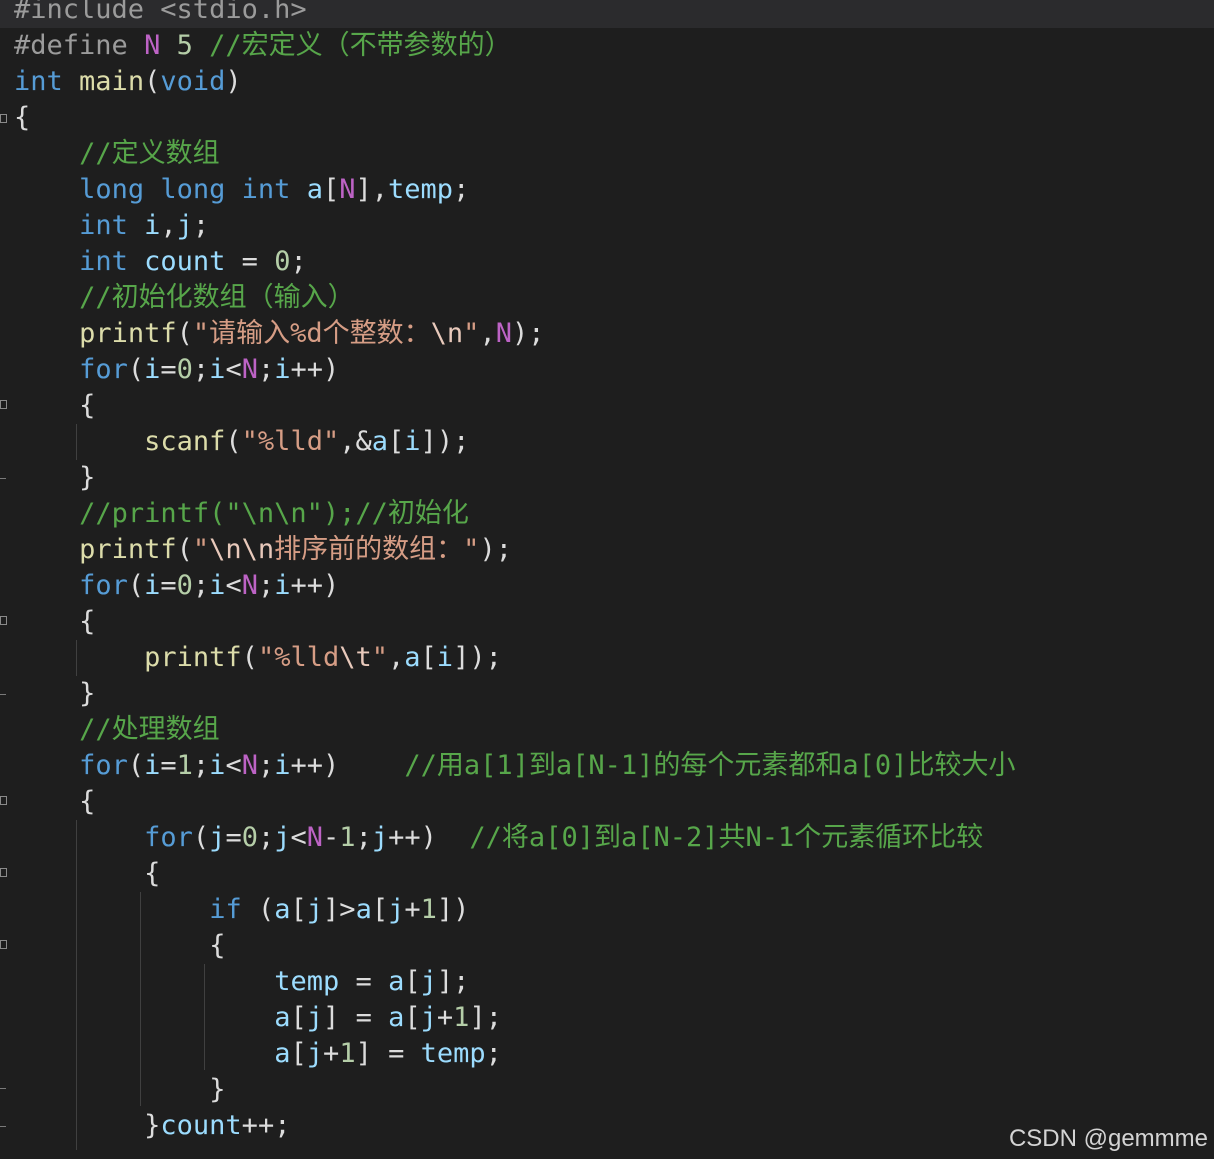  I want to click on code-line: #define N 5 //宏定义（不带参数的）, so click(263, 46).